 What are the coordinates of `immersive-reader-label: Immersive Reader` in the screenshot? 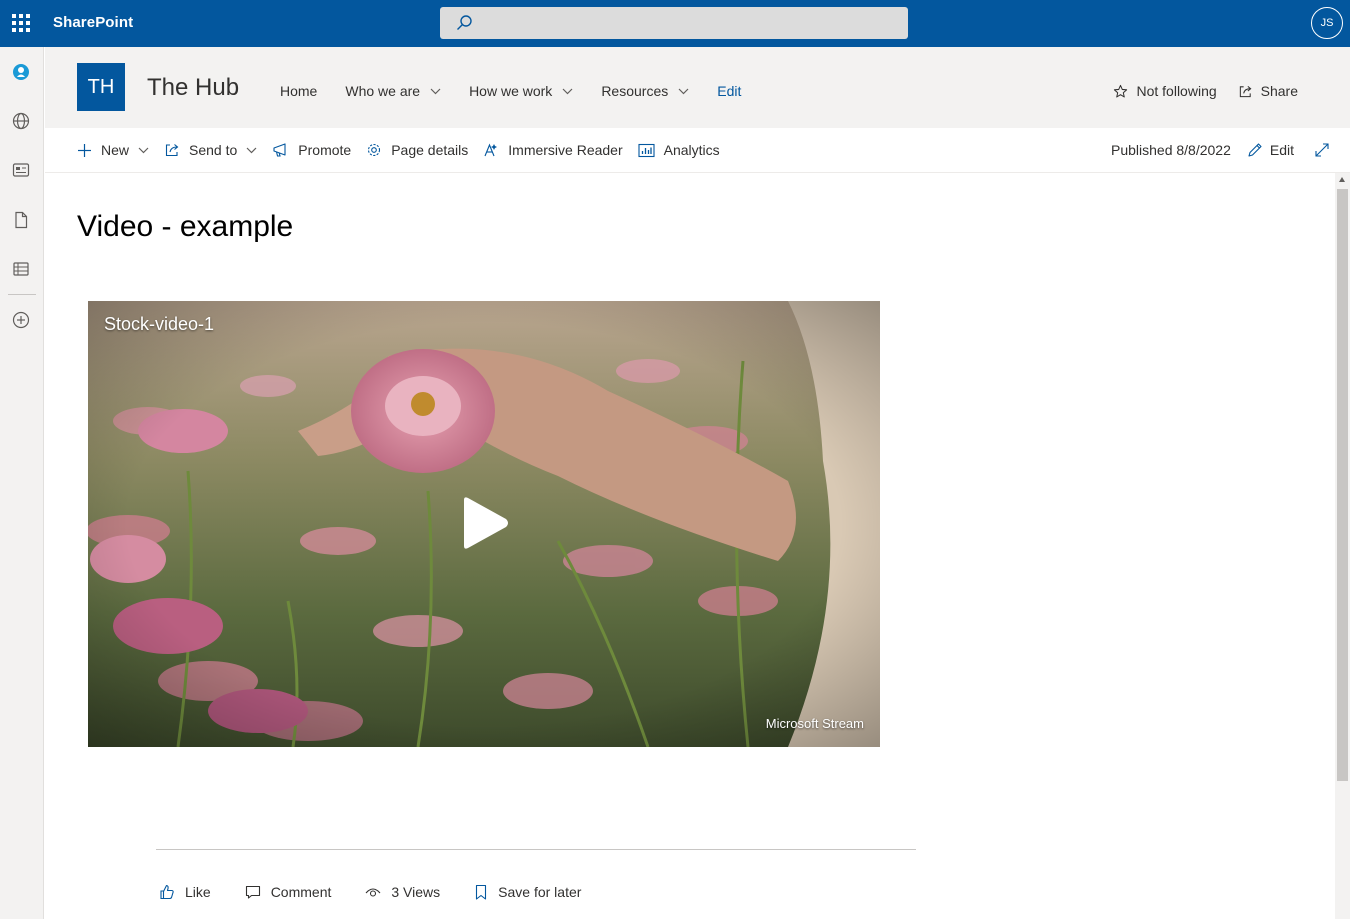 It's located at (565, 150).